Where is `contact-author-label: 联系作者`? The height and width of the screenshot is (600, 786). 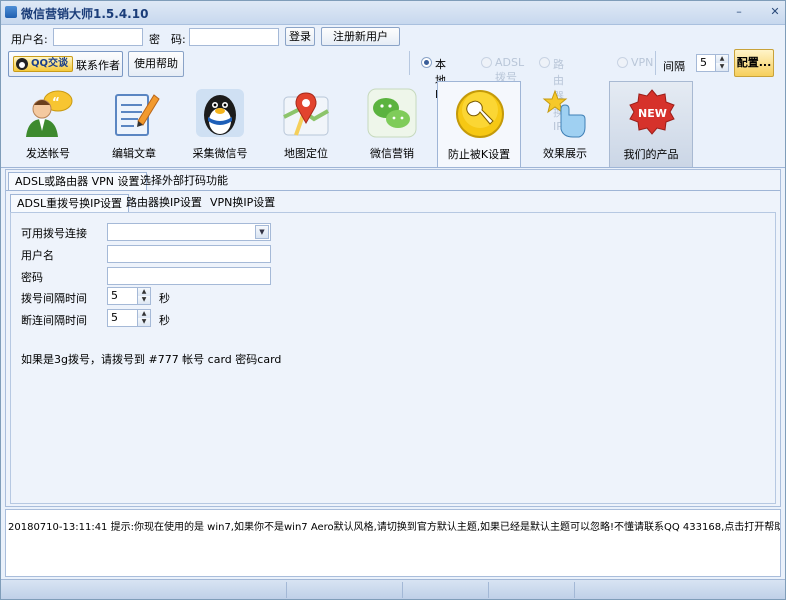 contact-author-label: 联系作者 is located at coordinates (98, 65).